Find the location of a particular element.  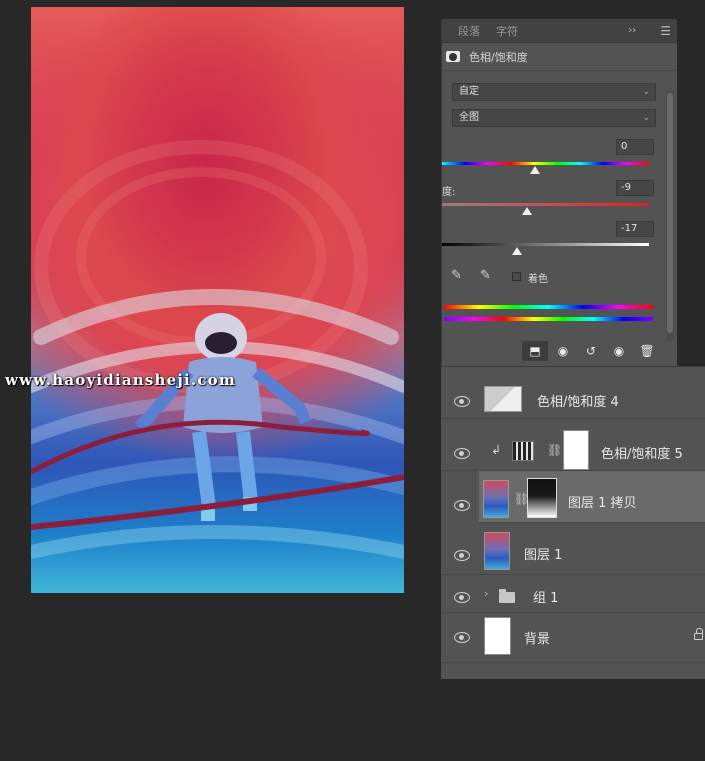

properties-scrollbar is located at coordinates (670, 216).